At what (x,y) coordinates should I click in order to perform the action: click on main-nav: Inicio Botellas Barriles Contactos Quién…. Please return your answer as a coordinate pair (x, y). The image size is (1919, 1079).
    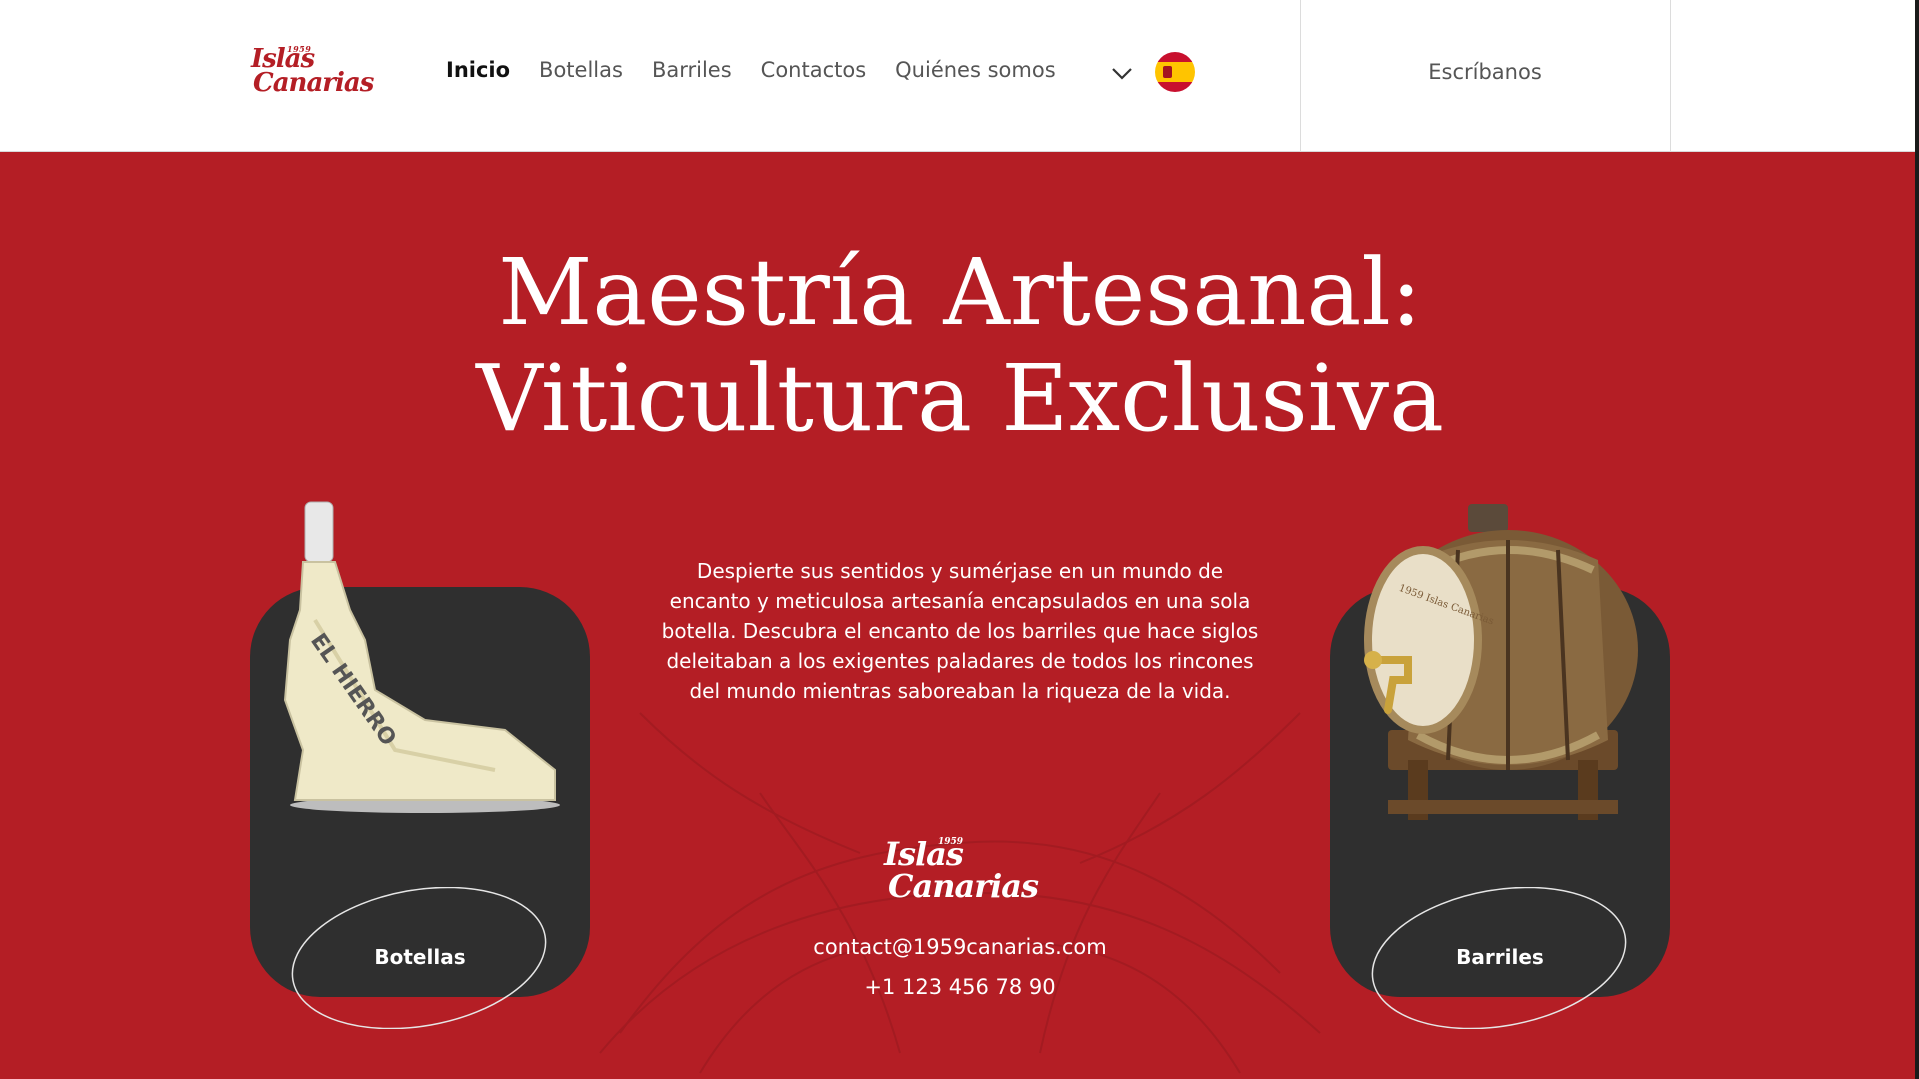
    Looking at the image, I should click on (765, 70).